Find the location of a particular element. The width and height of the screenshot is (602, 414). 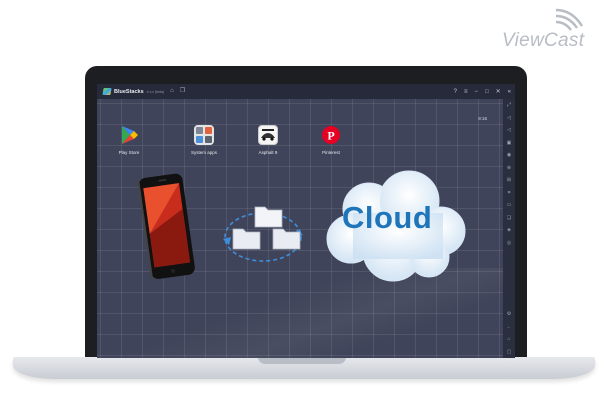

multi-instance-icon: ❐ is located at coordinates (182, 91).